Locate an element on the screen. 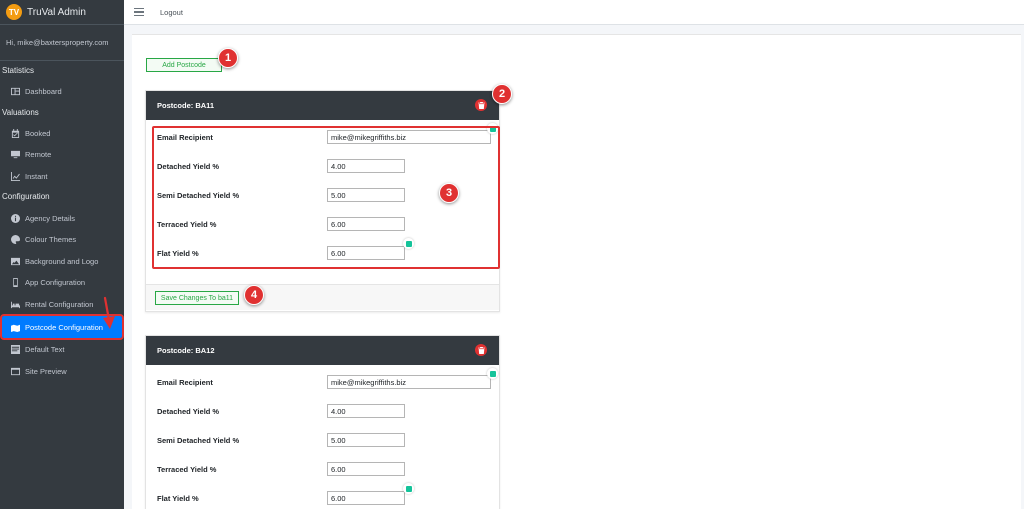 The height and width of the screenshot is (509, 1024). callout-4: 4 is located at coordinates (254, 295).